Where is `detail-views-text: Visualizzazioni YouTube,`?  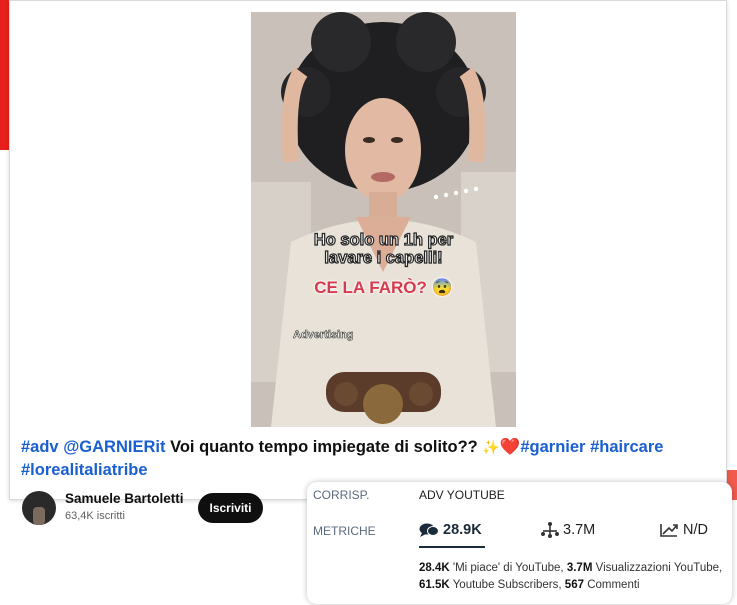 detail-views-text: Visualizzazioni YouTube, is located at coordinates (659, 568).